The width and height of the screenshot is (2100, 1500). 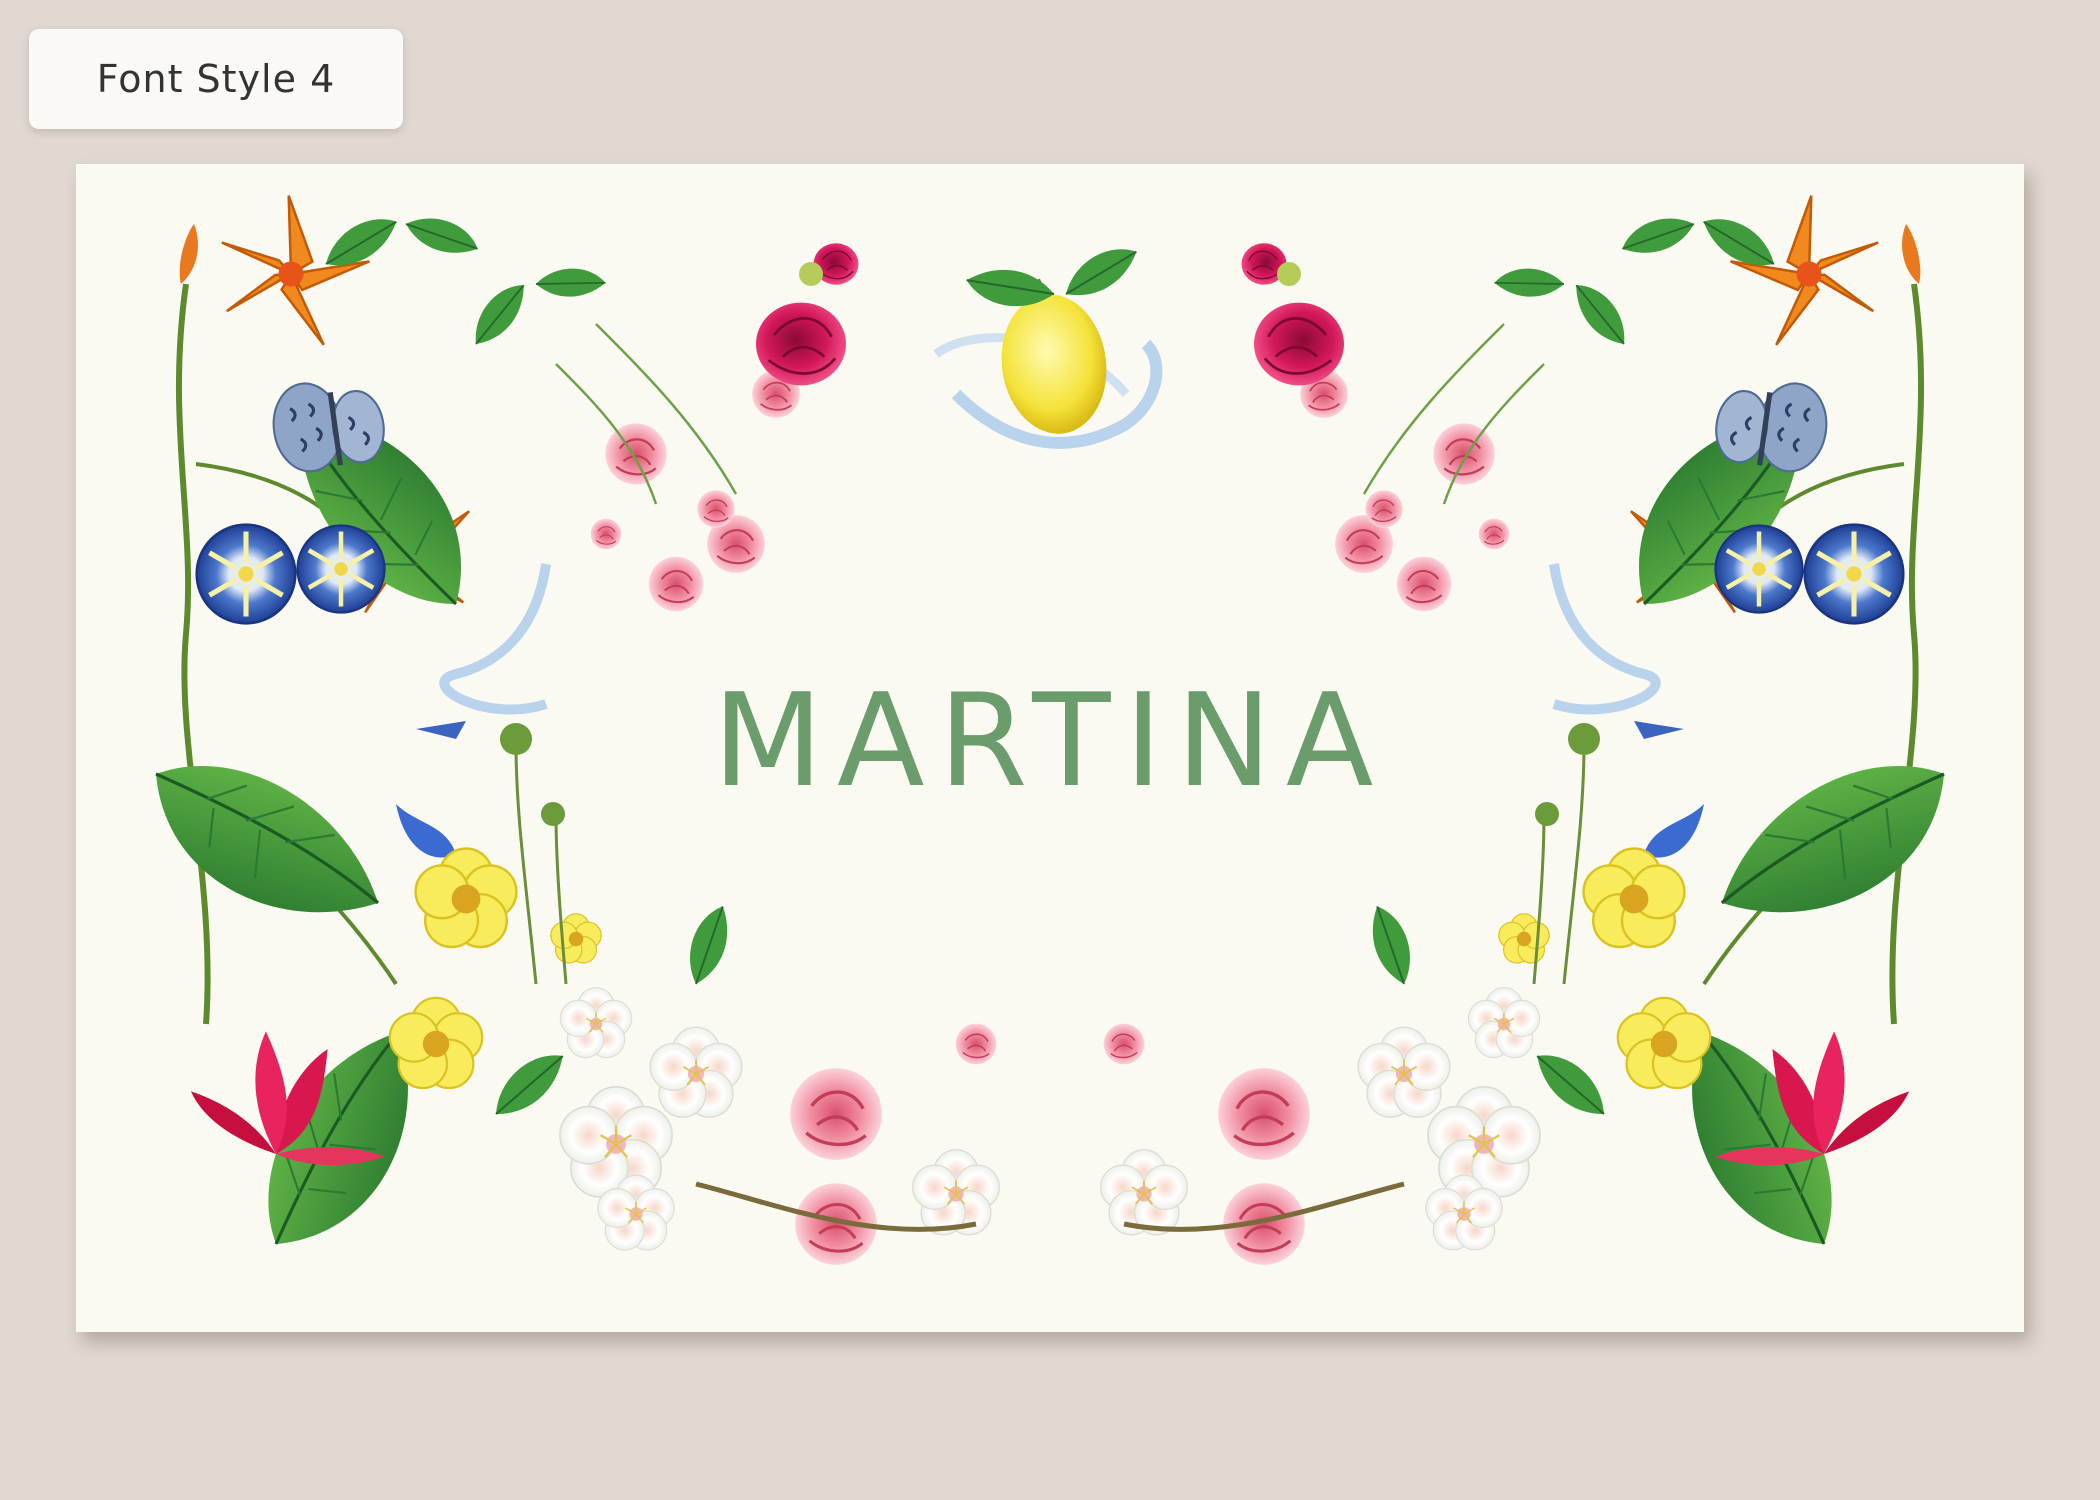 I want to click on font-style-badge: Font Style 4, so click(x=216, y=79).